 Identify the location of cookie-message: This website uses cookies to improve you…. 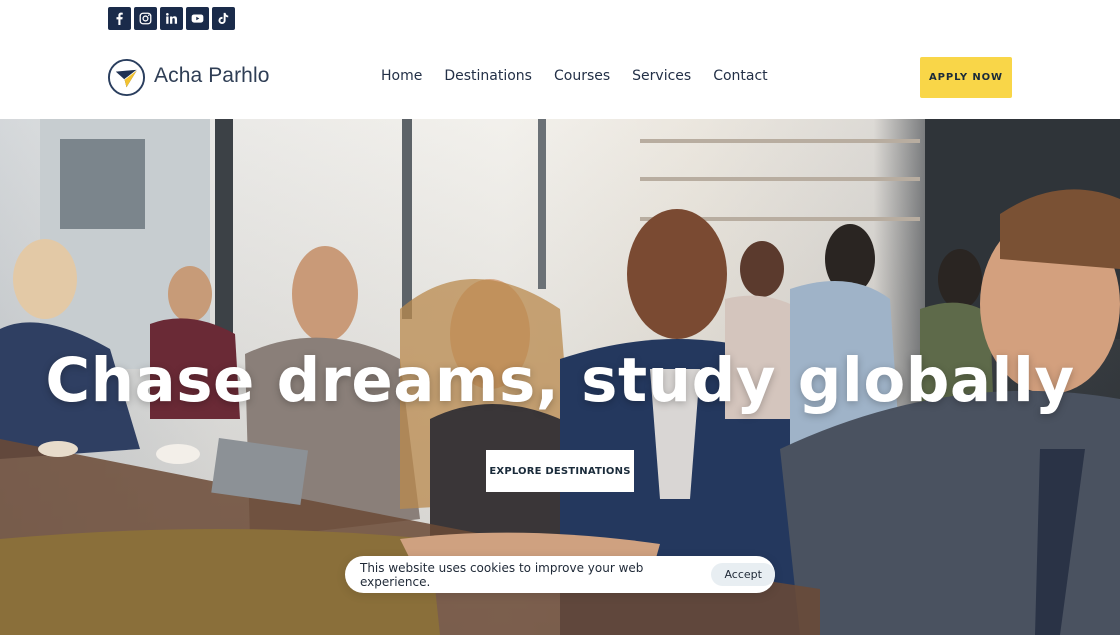
(502, 574).